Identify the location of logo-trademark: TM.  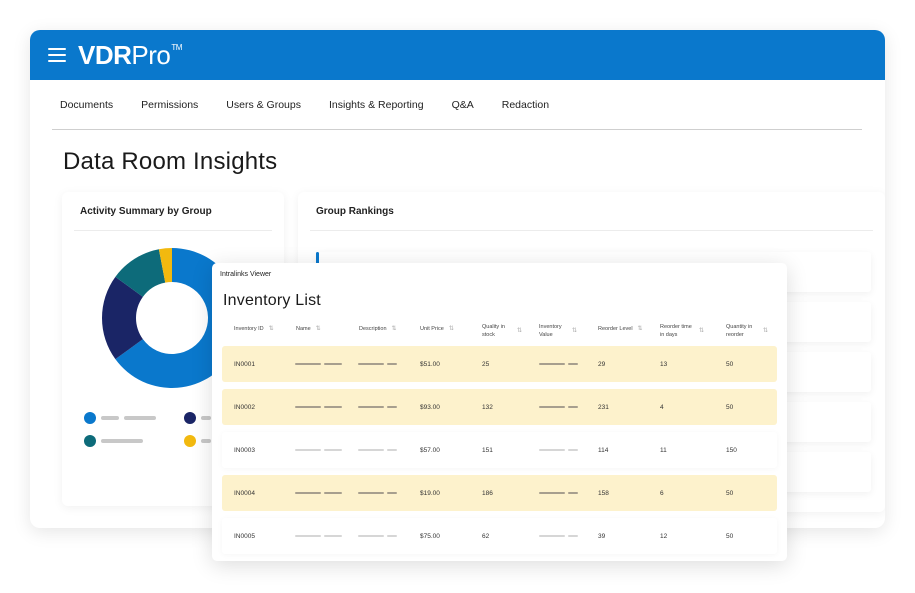
(176, 47).